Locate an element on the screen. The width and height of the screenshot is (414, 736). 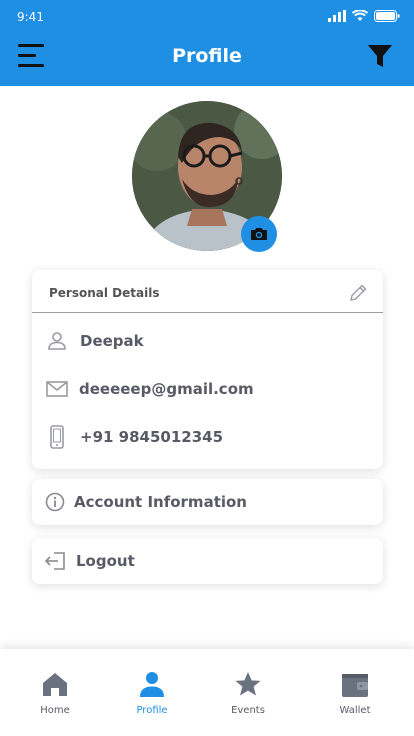
account-information-button: Account Information is located at coordinates (207, 502).